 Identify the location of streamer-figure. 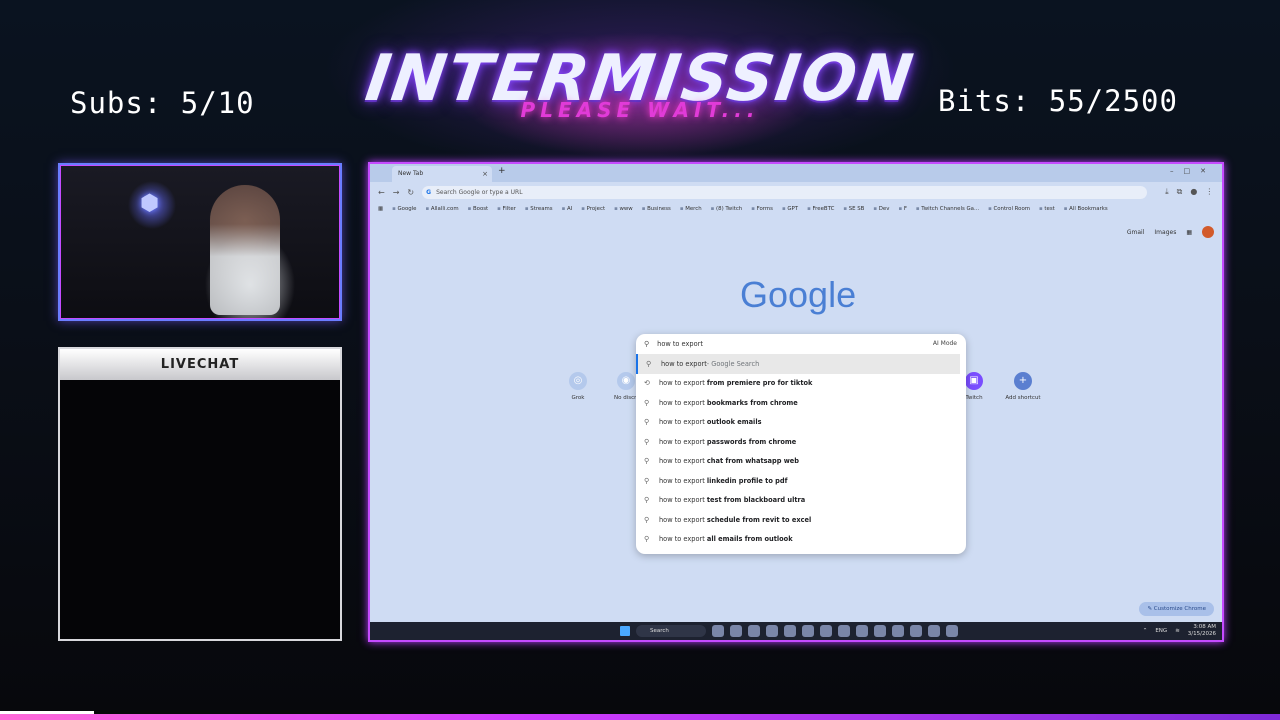
(245, 250).